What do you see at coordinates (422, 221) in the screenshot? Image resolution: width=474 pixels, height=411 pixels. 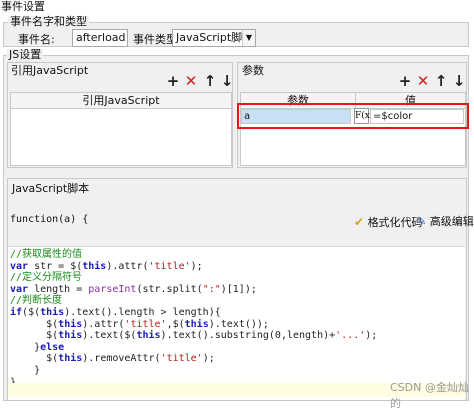 I see `edit-icon: ✎` at bounding box center [422, 221].